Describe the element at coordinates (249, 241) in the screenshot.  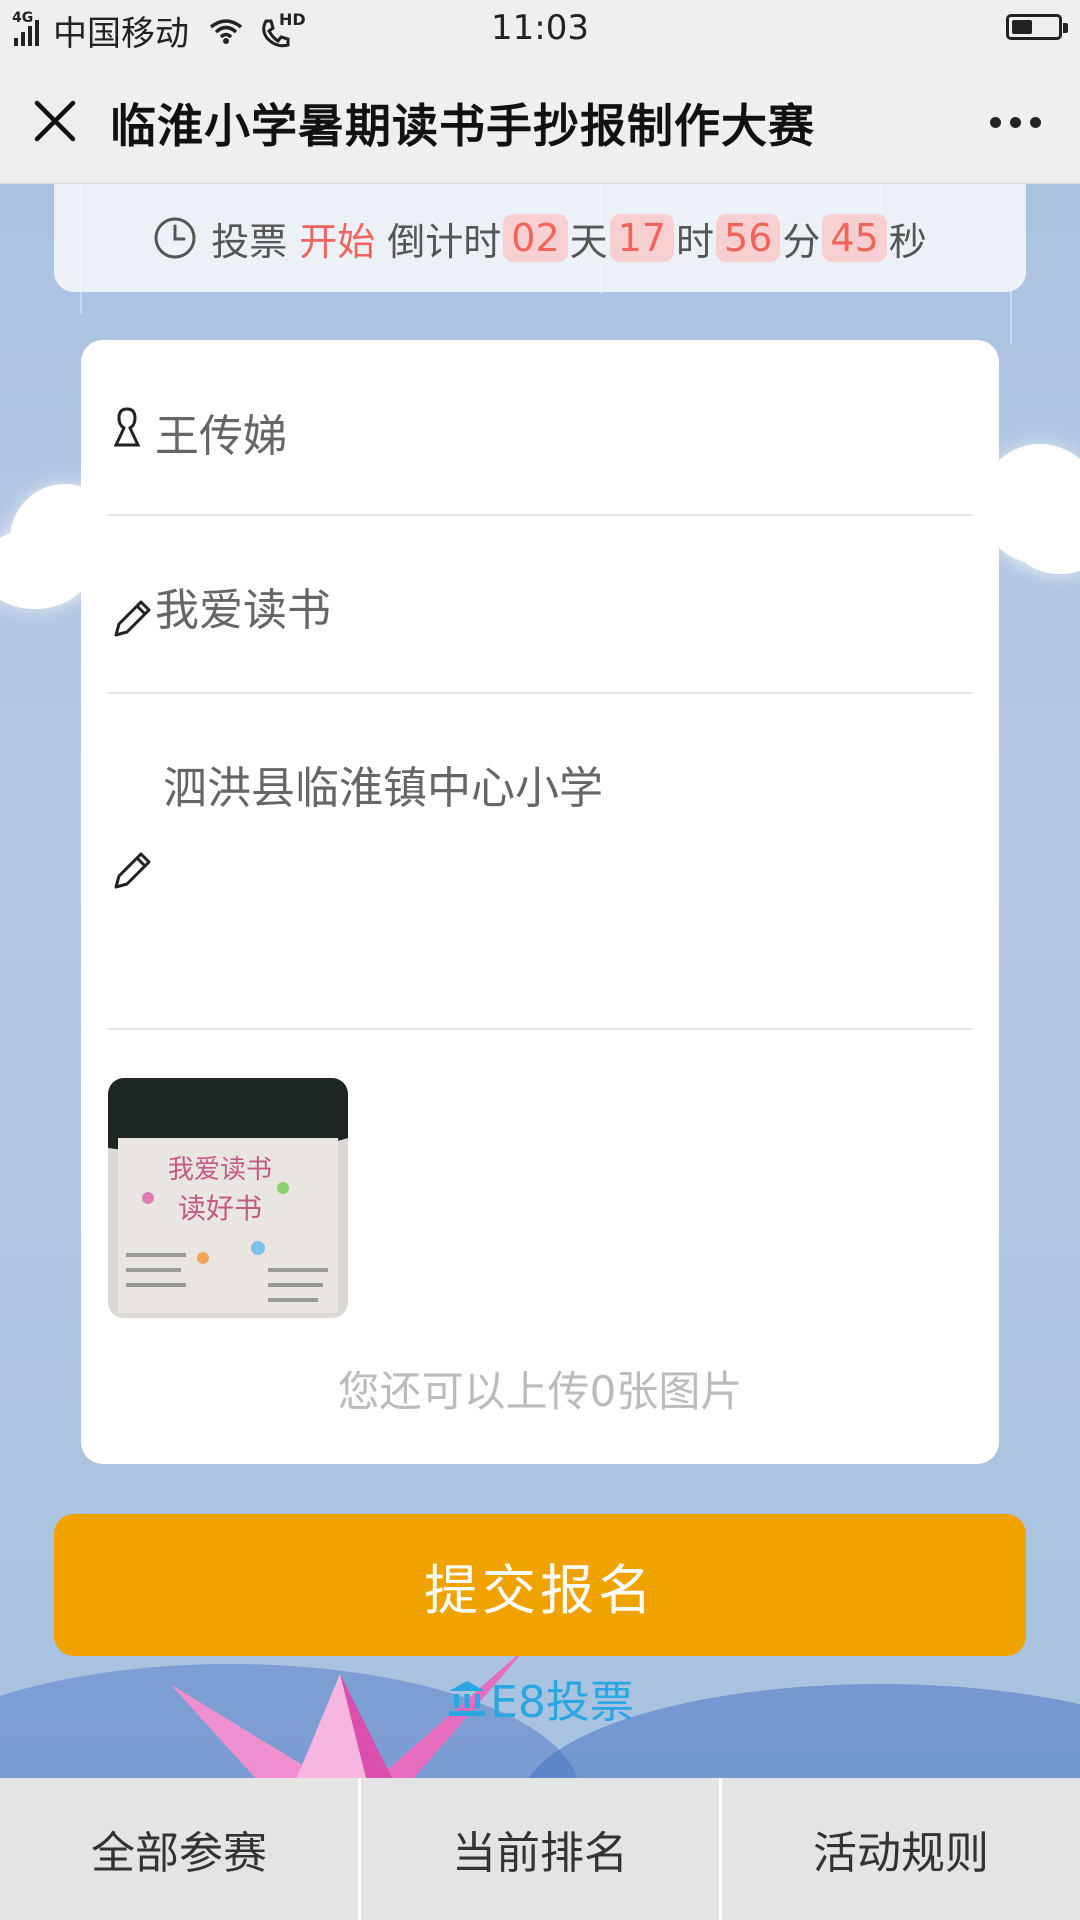
I see `countdown-prefix: 投票` at that location.